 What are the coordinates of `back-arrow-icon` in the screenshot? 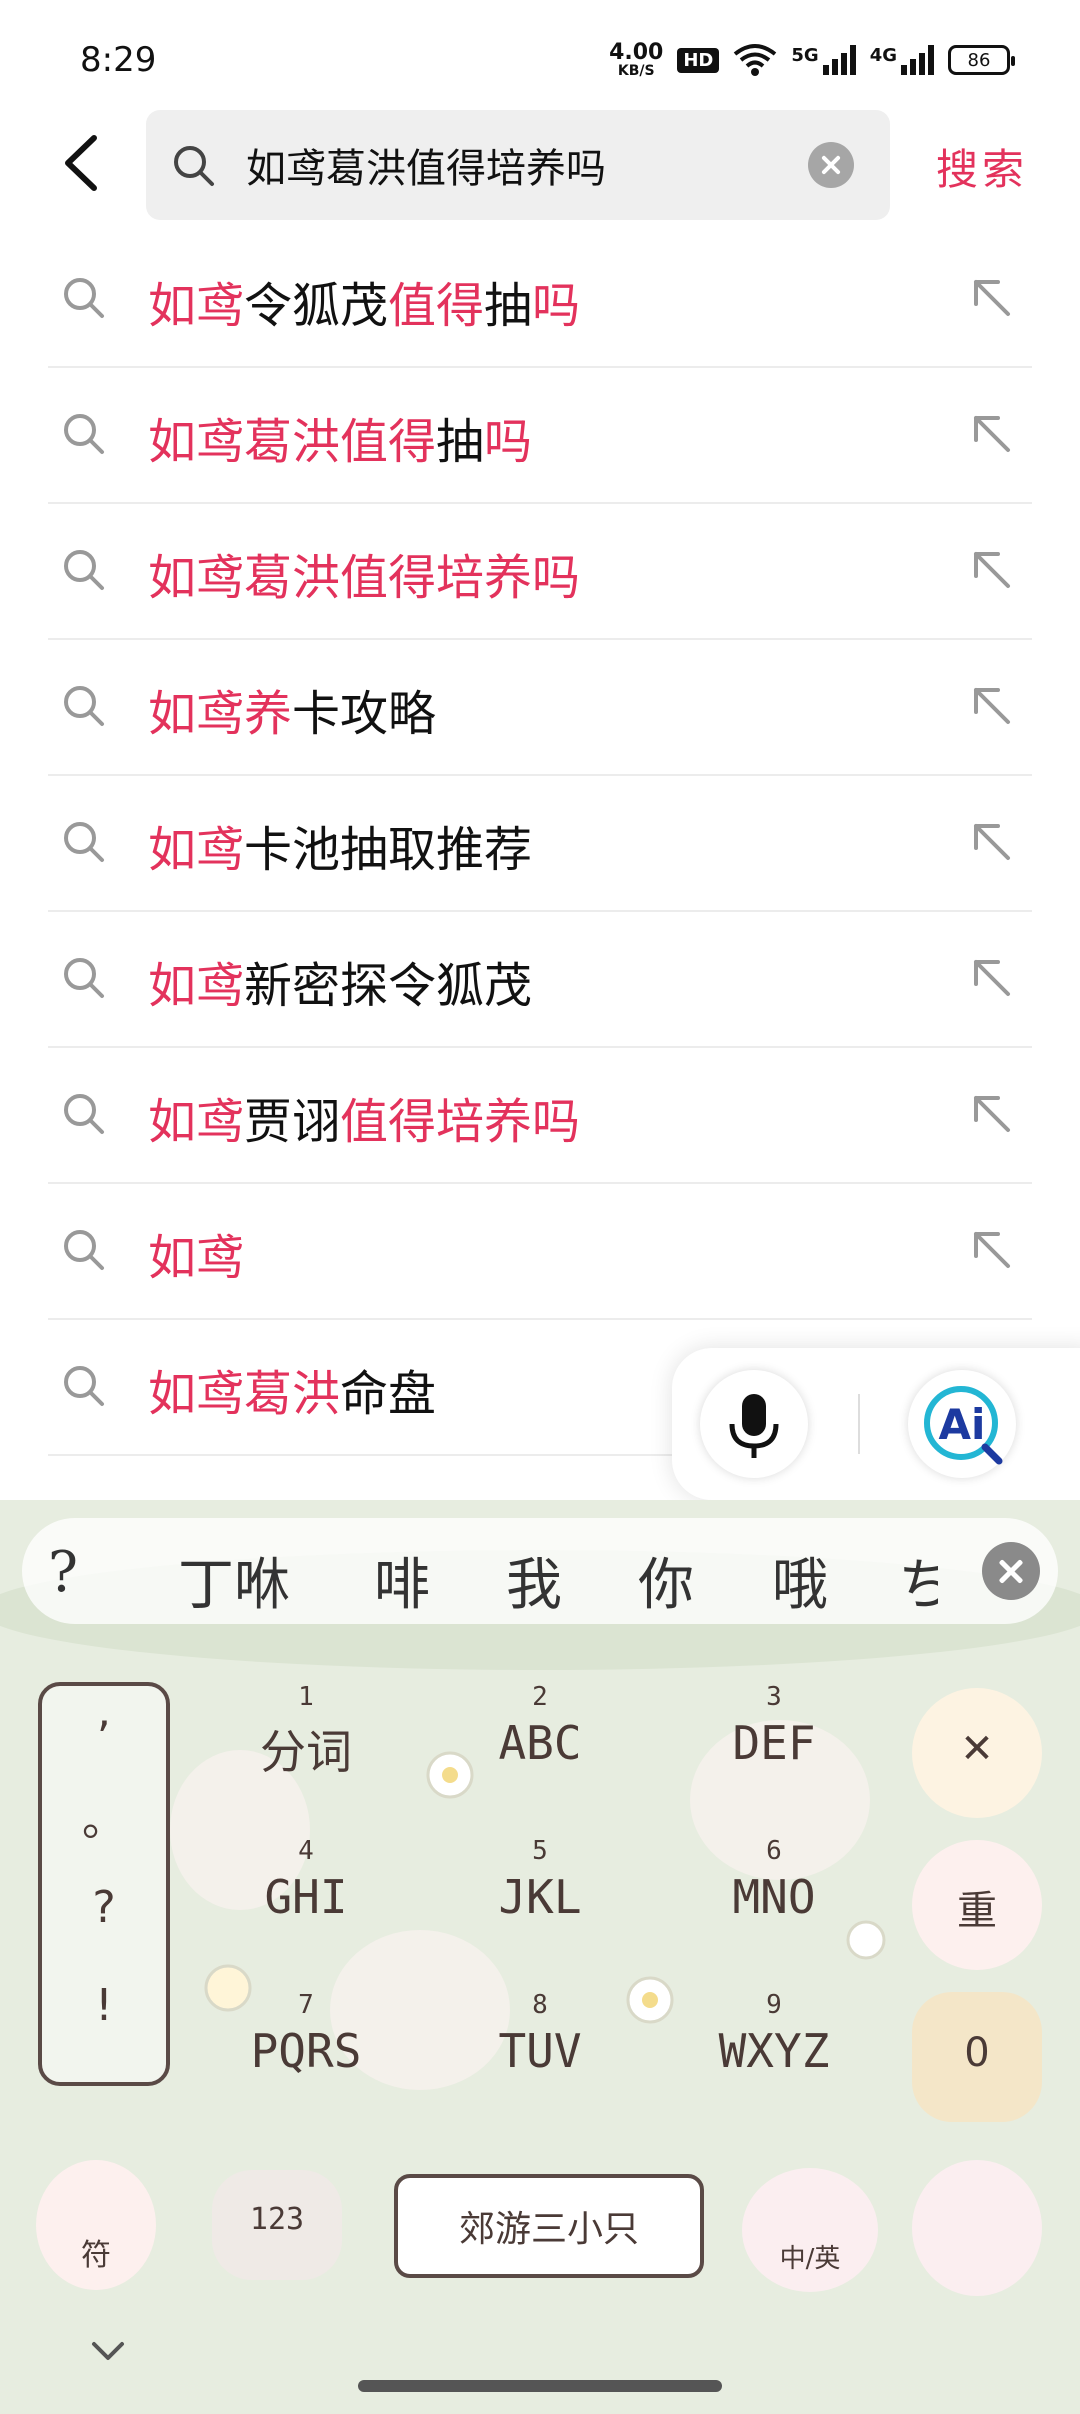 It's located at (83, 163).